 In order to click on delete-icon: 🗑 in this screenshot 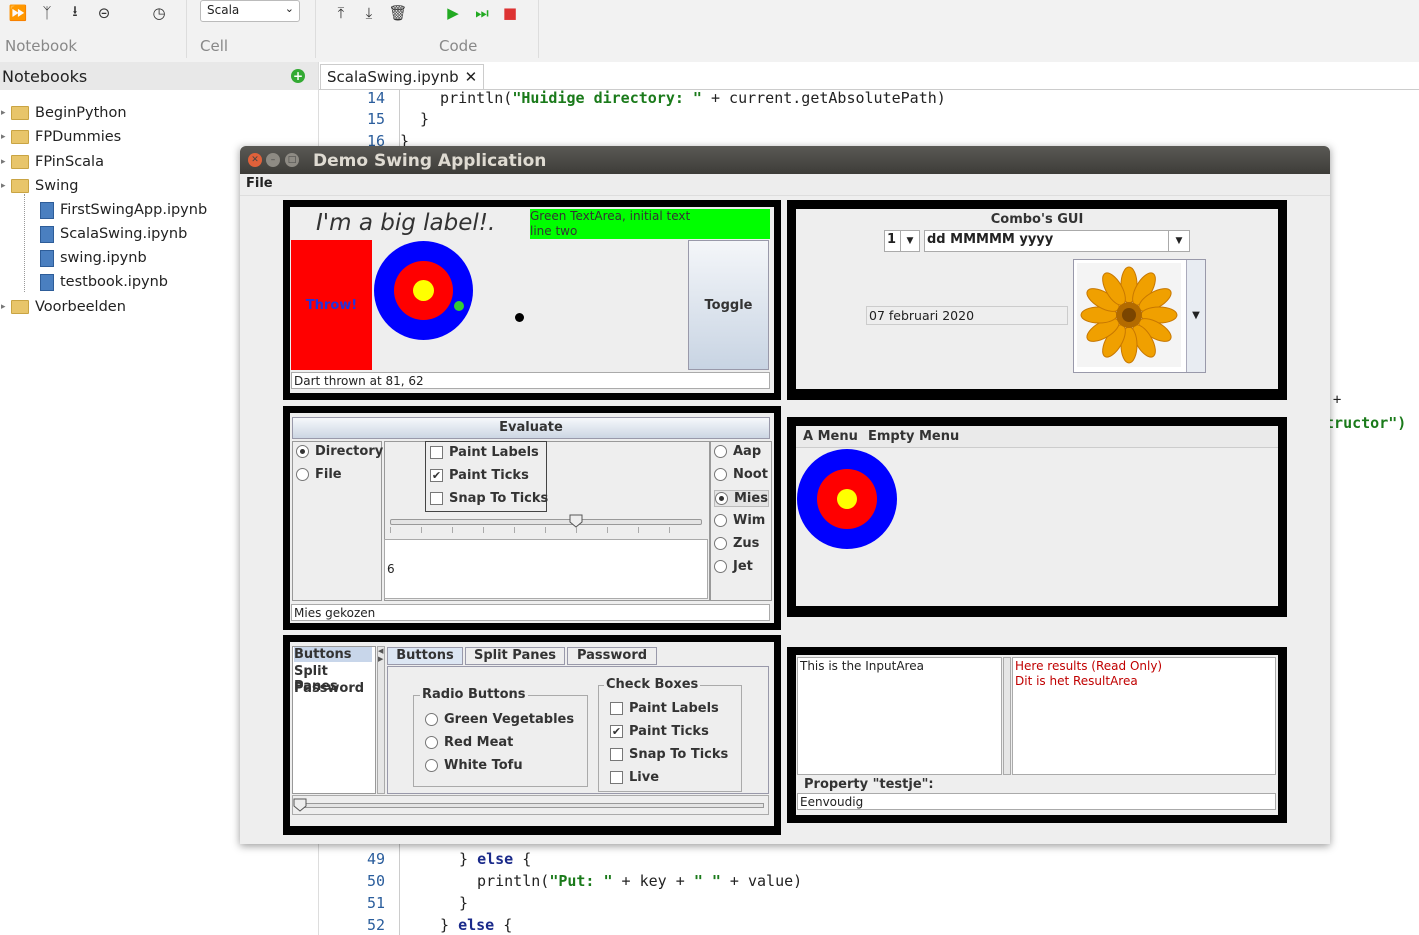, I will do `click(398, 13)`.